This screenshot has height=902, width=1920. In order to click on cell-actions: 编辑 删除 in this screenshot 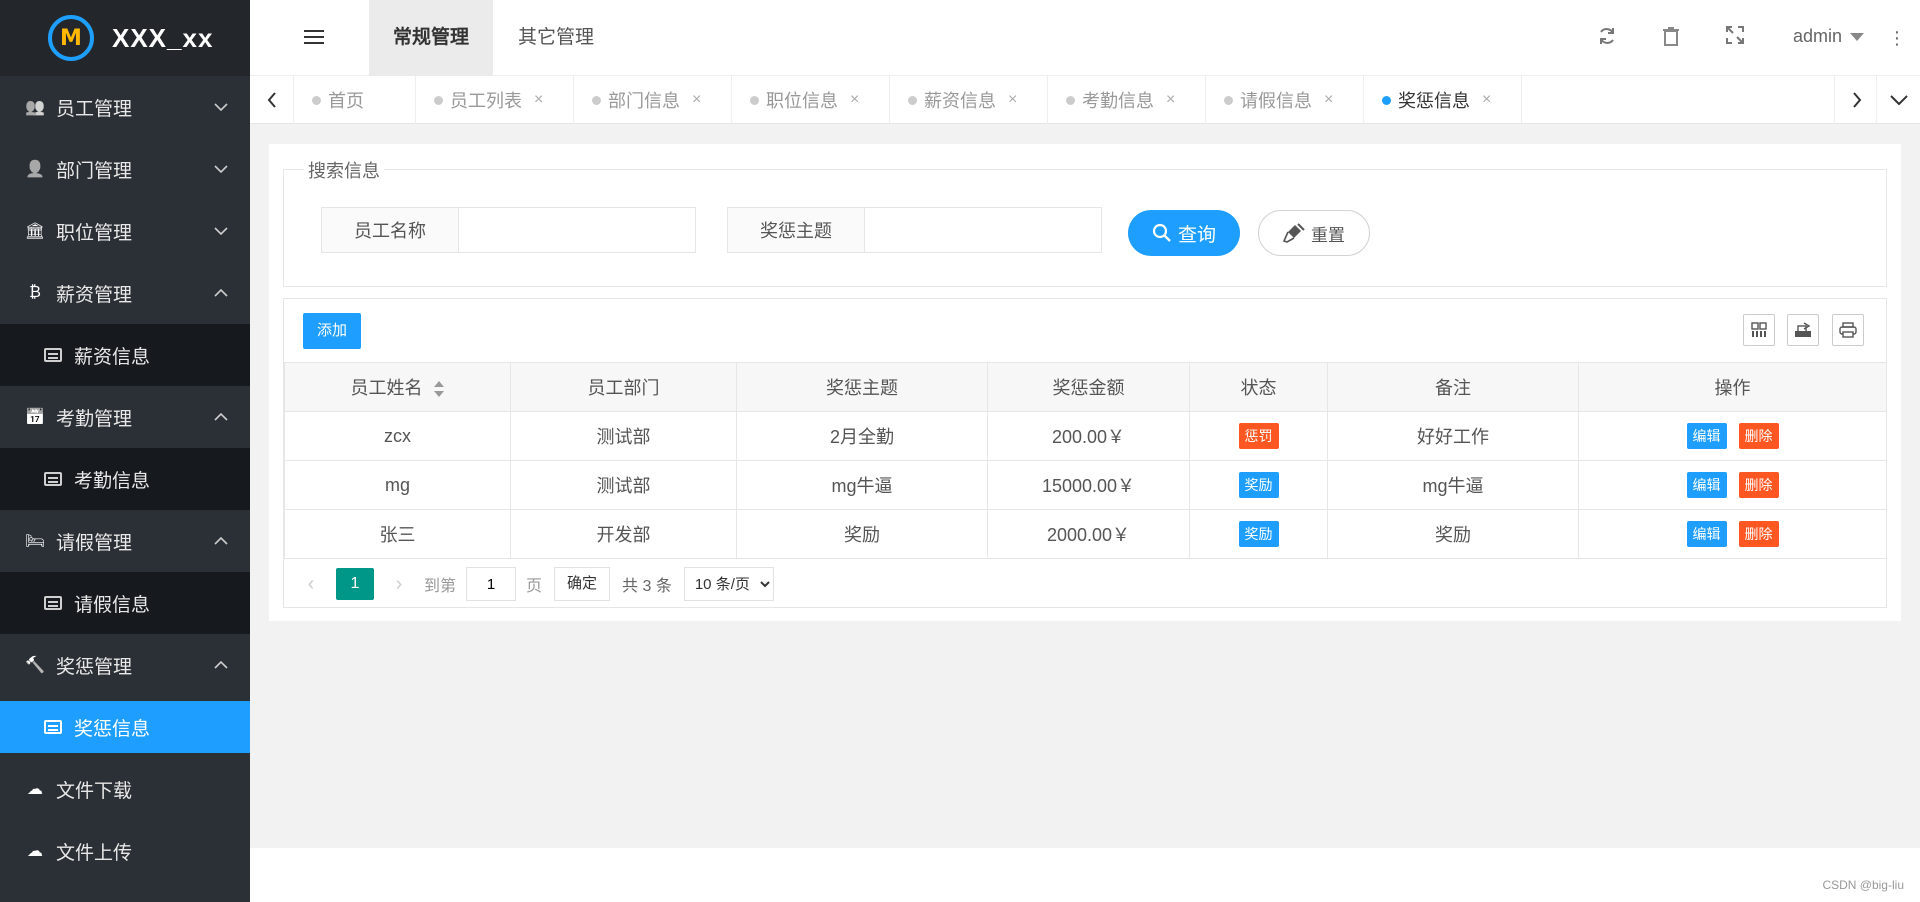, I will do `click(1732, 534)`.